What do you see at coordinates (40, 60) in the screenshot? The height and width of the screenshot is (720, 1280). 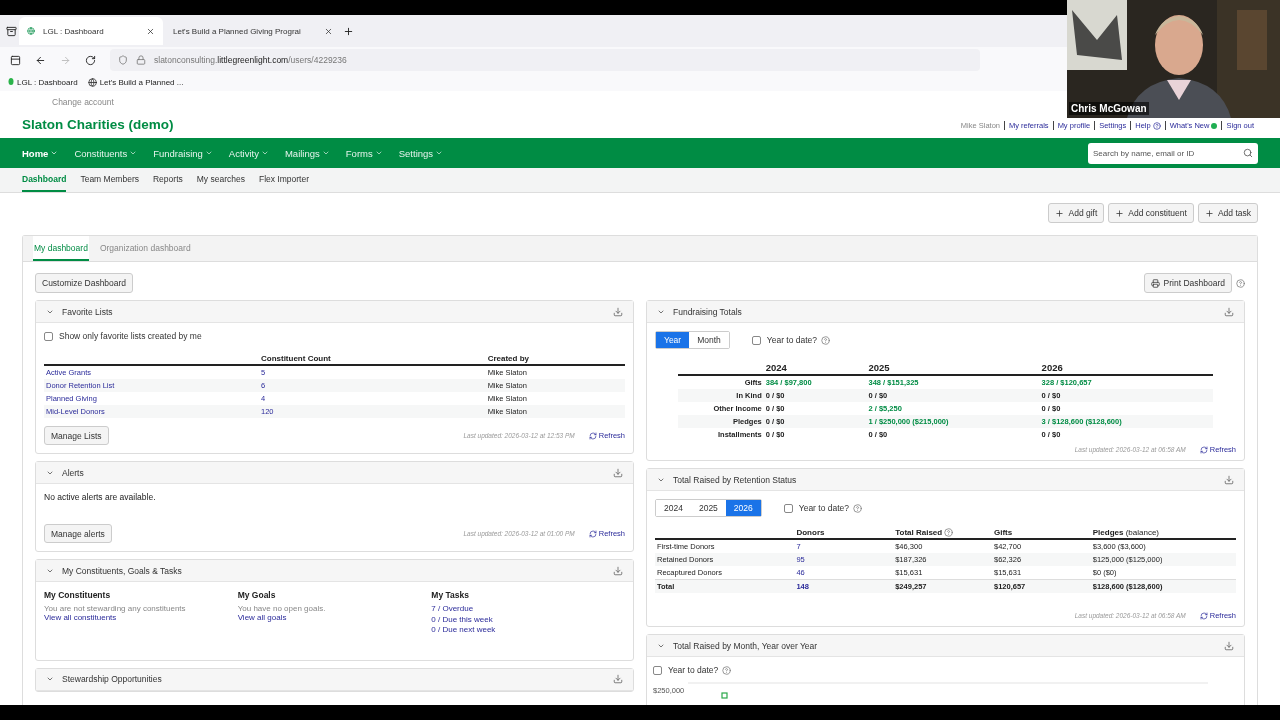 I see `back-icon` at bounding box center [40, 60].